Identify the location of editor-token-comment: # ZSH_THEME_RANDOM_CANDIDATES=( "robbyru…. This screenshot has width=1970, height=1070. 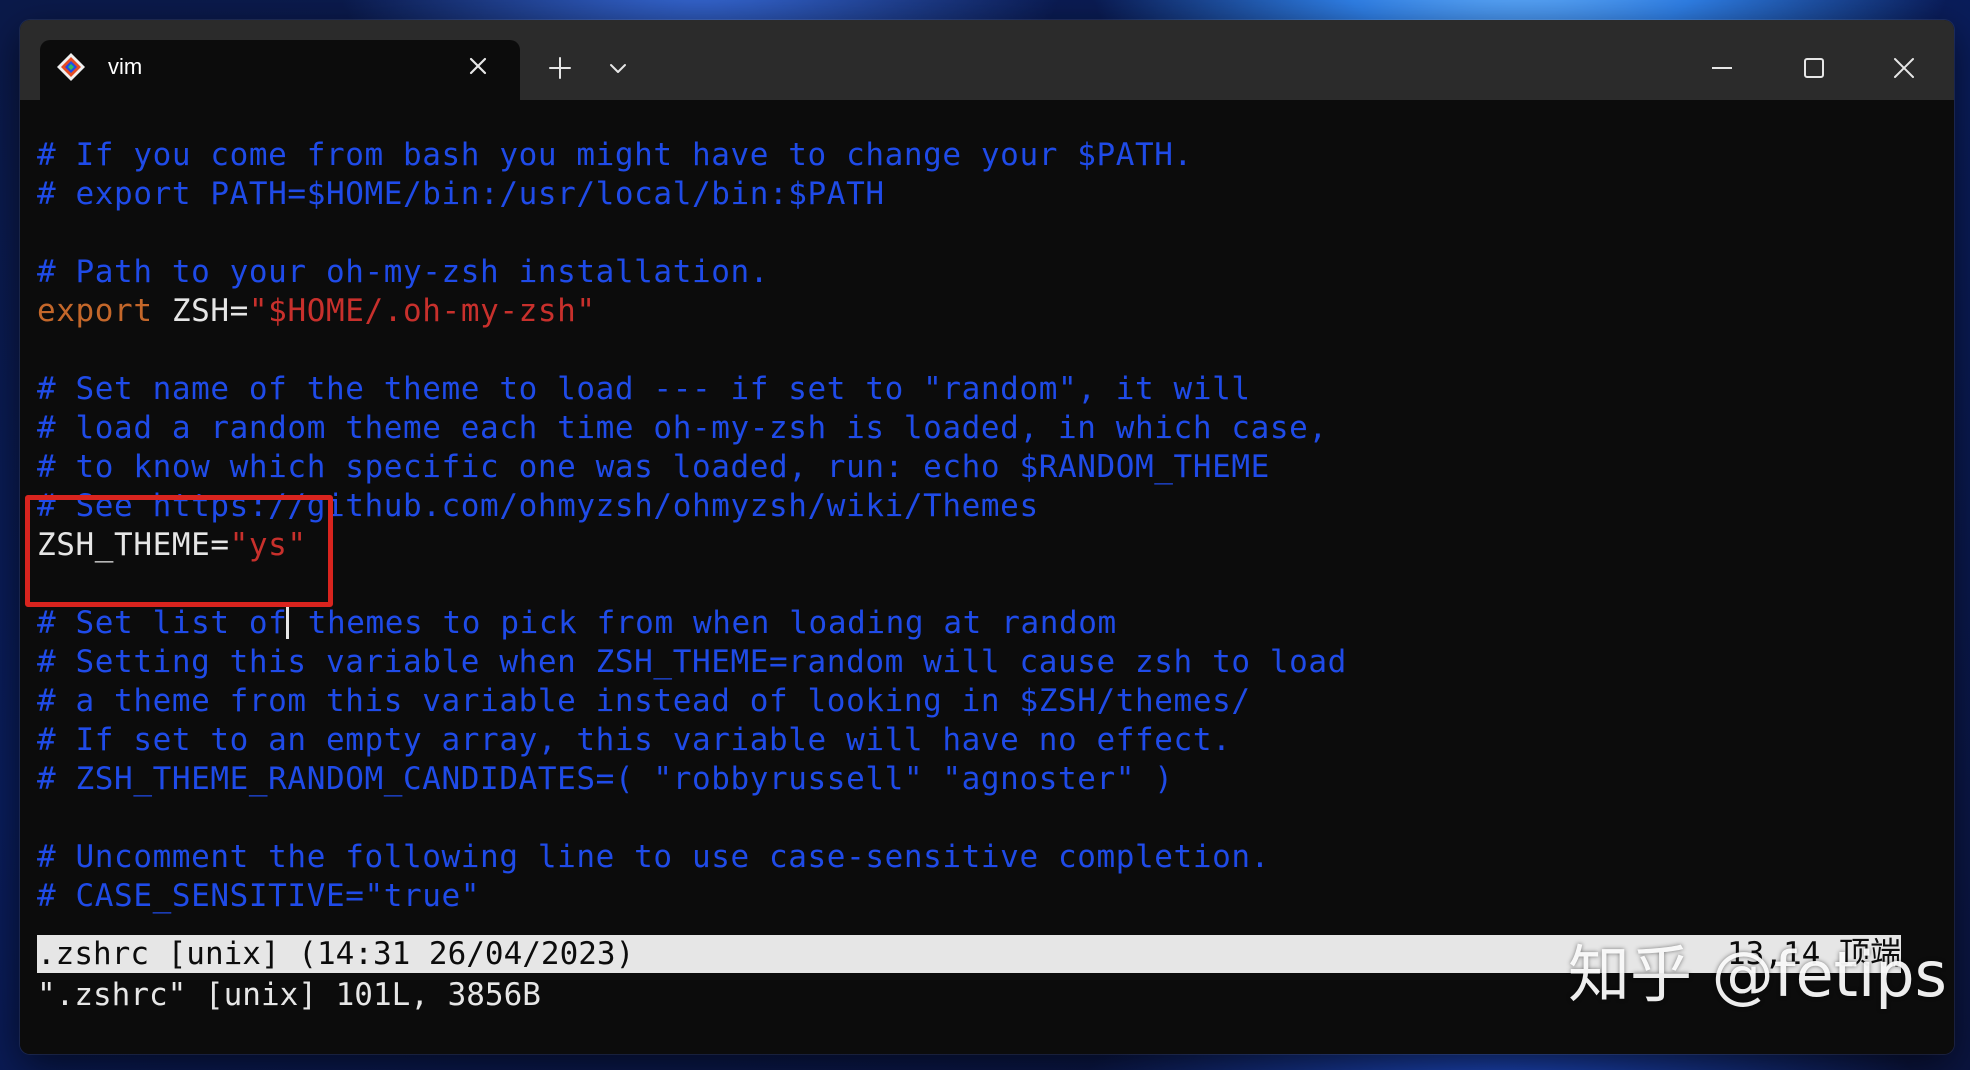
(605, 779).